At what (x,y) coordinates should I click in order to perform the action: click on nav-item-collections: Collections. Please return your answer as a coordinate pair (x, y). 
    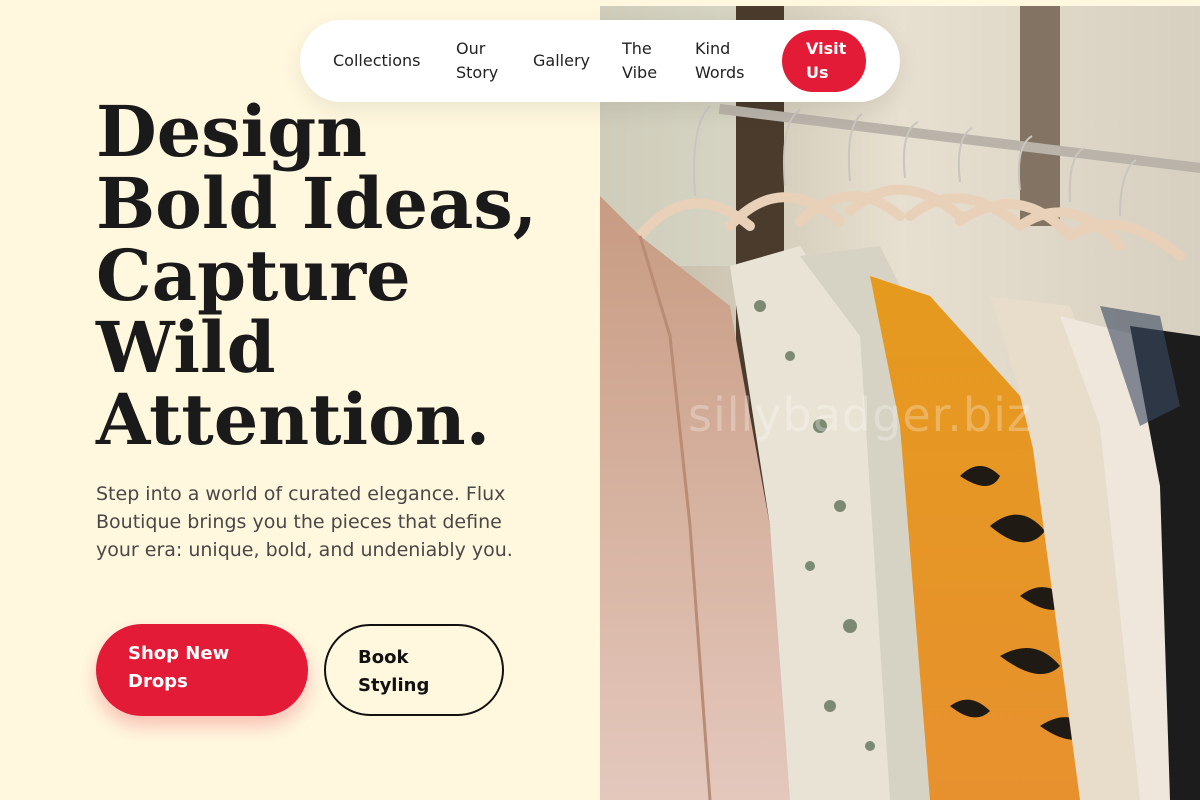
    Looking at the image, I should click on (376, 61).